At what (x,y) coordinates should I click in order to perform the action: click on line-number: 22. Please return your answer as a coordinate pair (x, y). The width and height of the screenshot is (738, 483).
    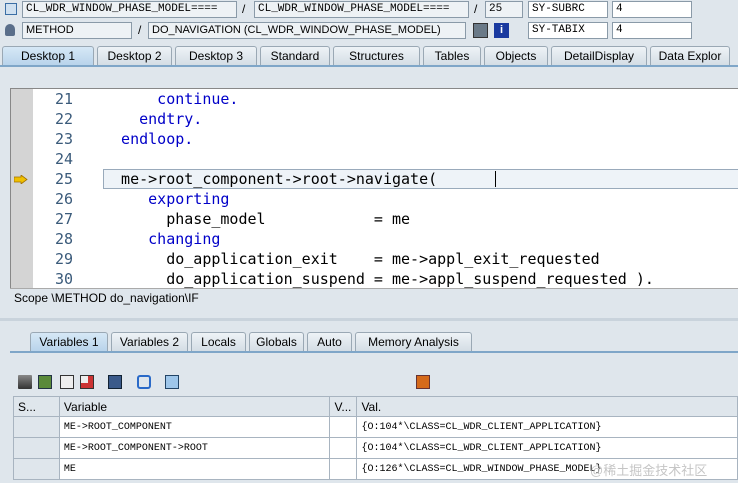
    Looking at the image, I should click on (63, 119).